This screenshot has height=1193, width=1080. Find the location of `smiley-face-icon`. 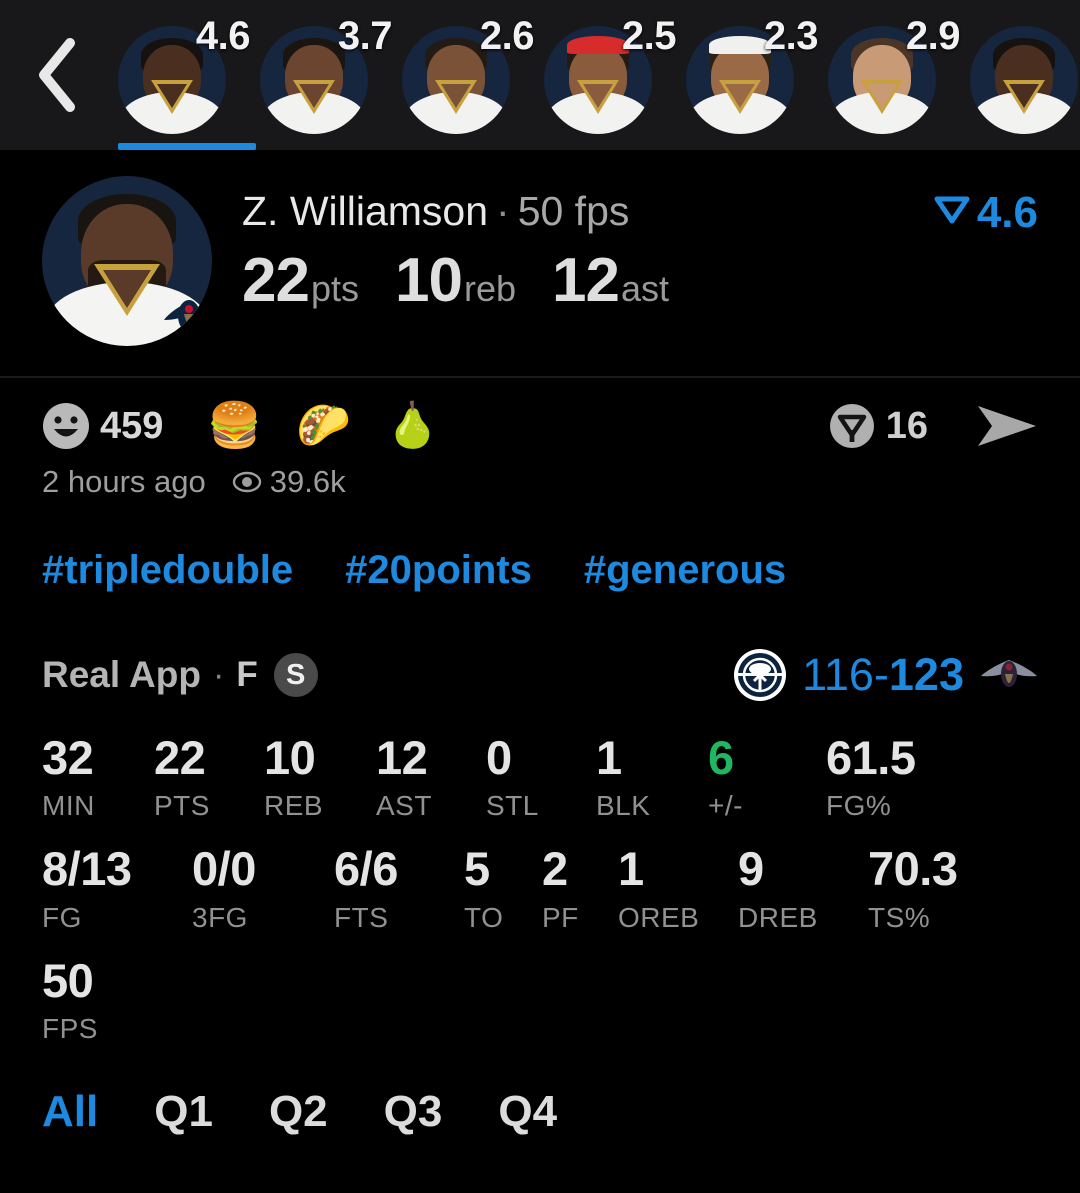

smiley-face-icon is located at coordinates (66, 426).